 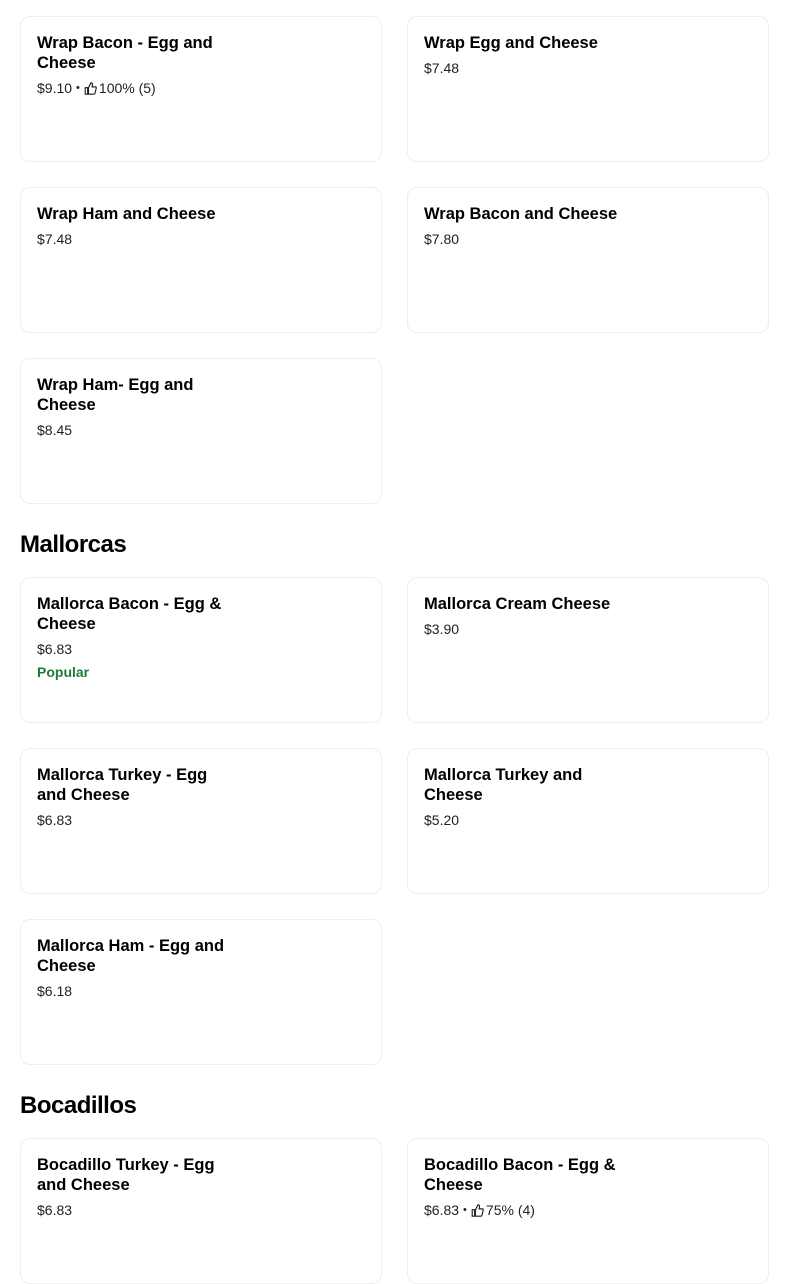 I want to click on item-name: Mallorca Ham - Egg and Cheese, so click(x=131, y=956).